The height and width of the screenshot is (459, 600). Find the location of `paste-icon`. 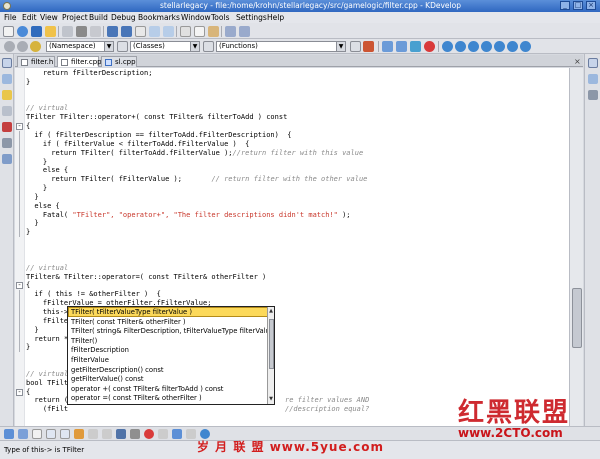

paste-icon is located at coordinates (213, 31).